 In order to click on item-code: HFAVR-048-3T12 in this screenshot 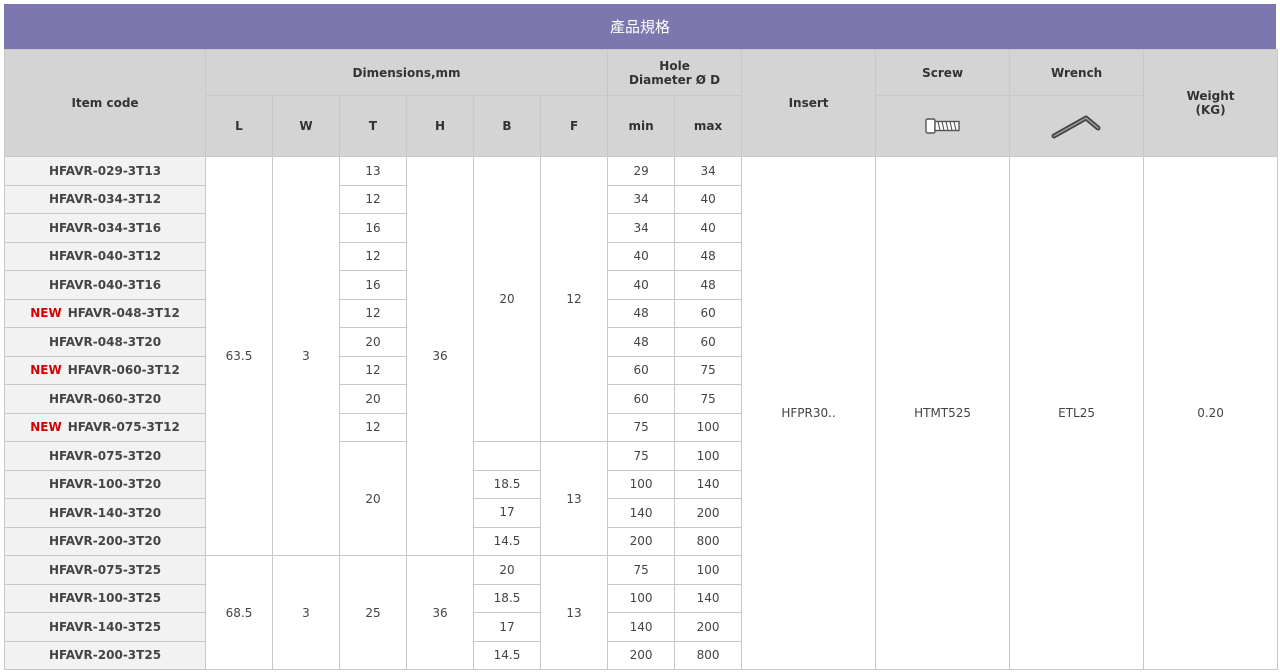, I will do `click(123, 313)`.